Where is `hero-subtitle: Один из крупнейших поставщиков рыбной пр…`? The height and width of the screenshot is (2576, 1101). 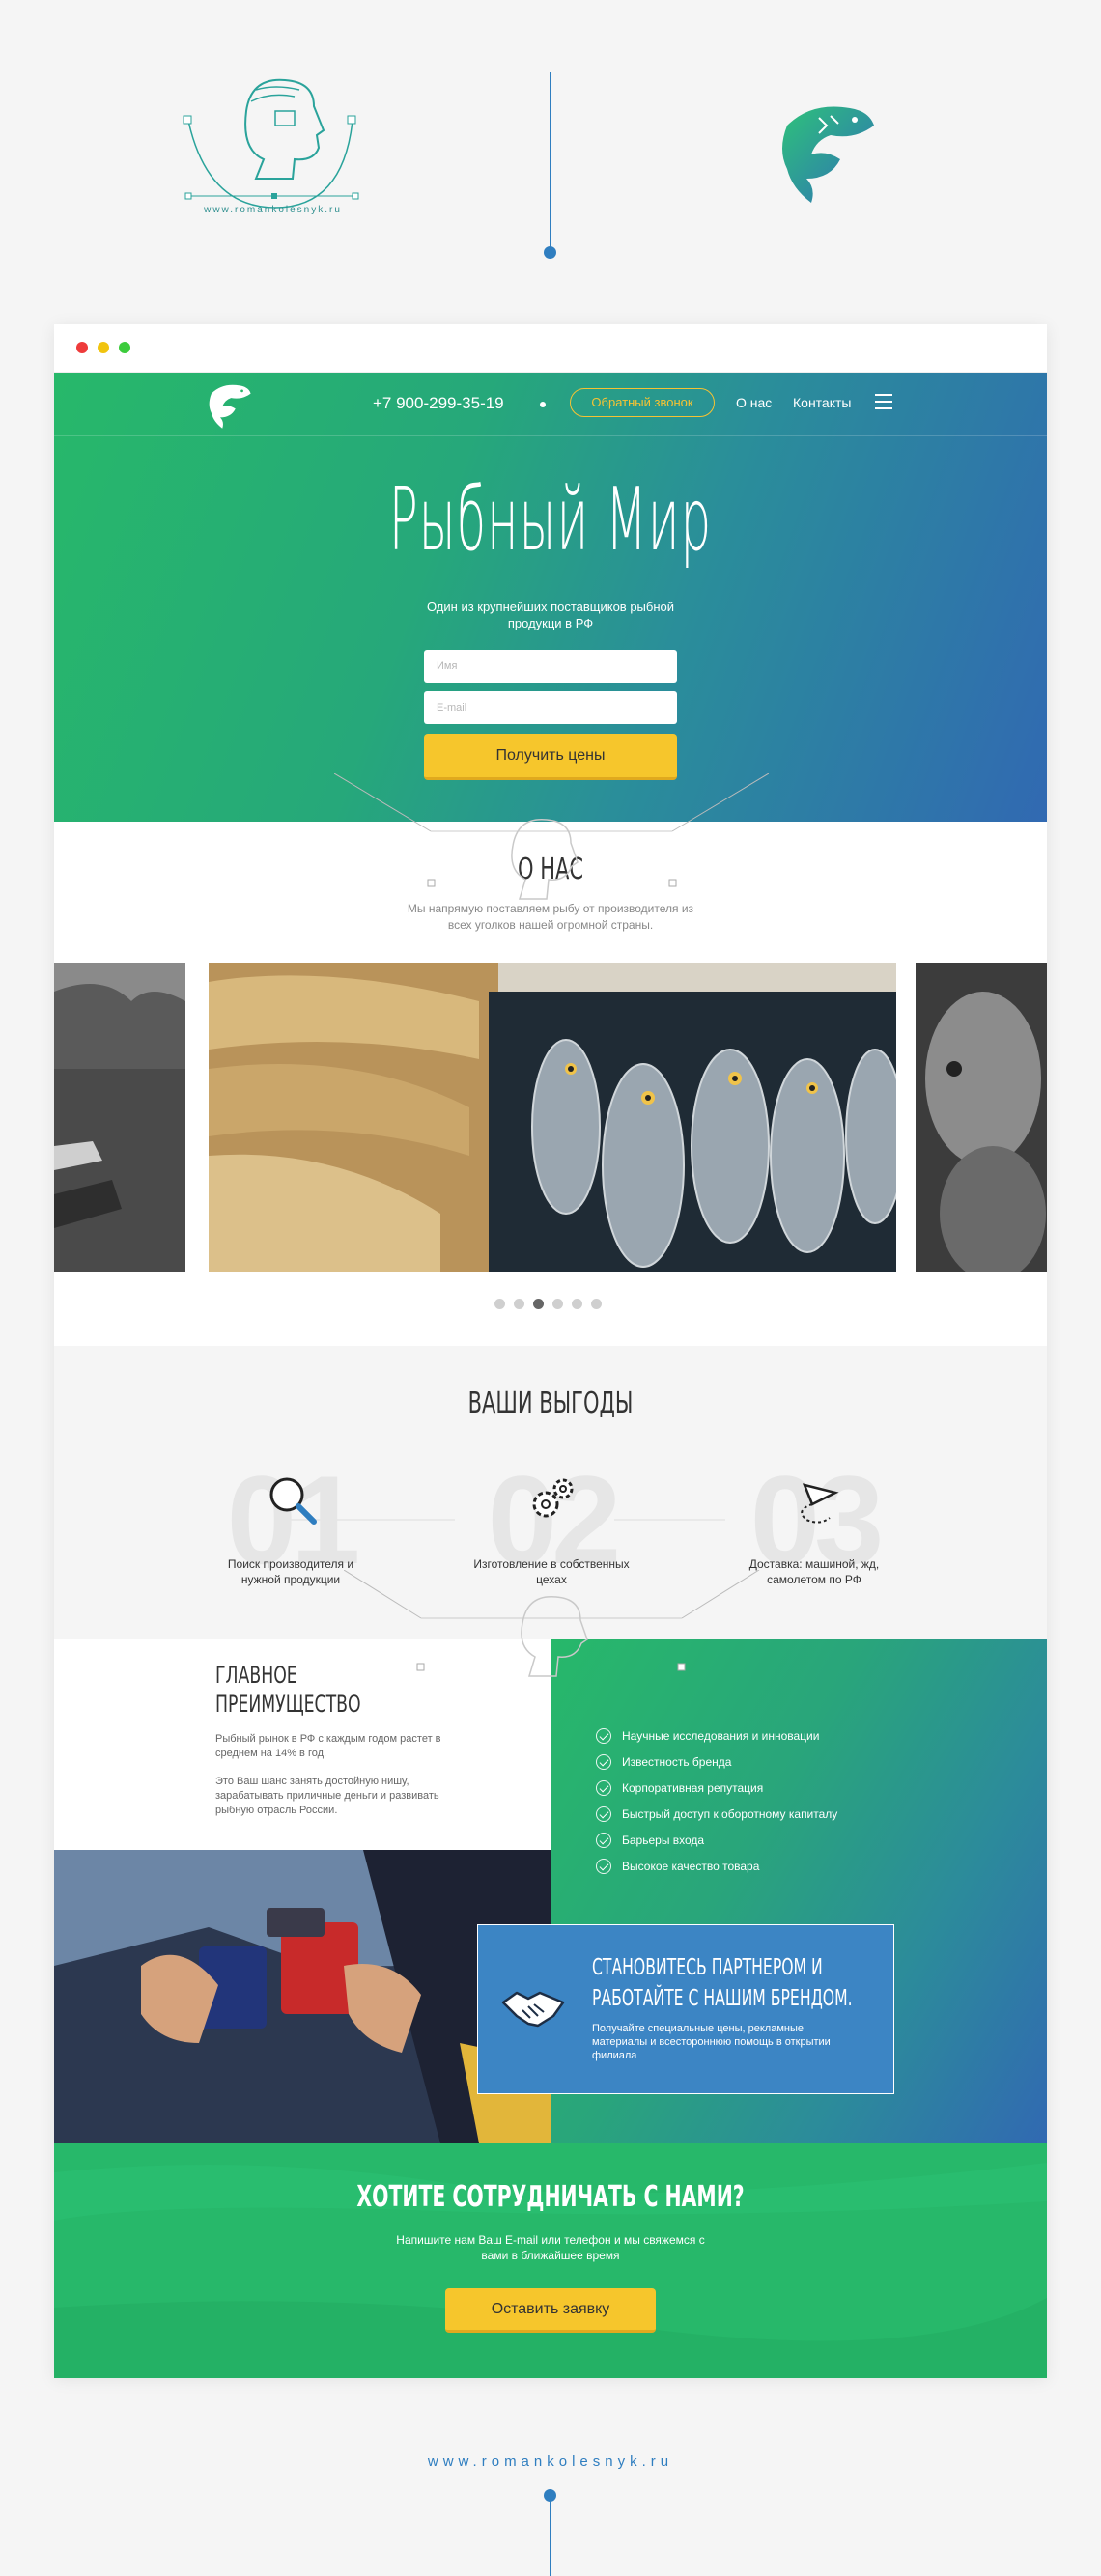
hero-subtitle: Один из крупнейших поставщиков рыбной пр… is located at coordinates (550, 615).